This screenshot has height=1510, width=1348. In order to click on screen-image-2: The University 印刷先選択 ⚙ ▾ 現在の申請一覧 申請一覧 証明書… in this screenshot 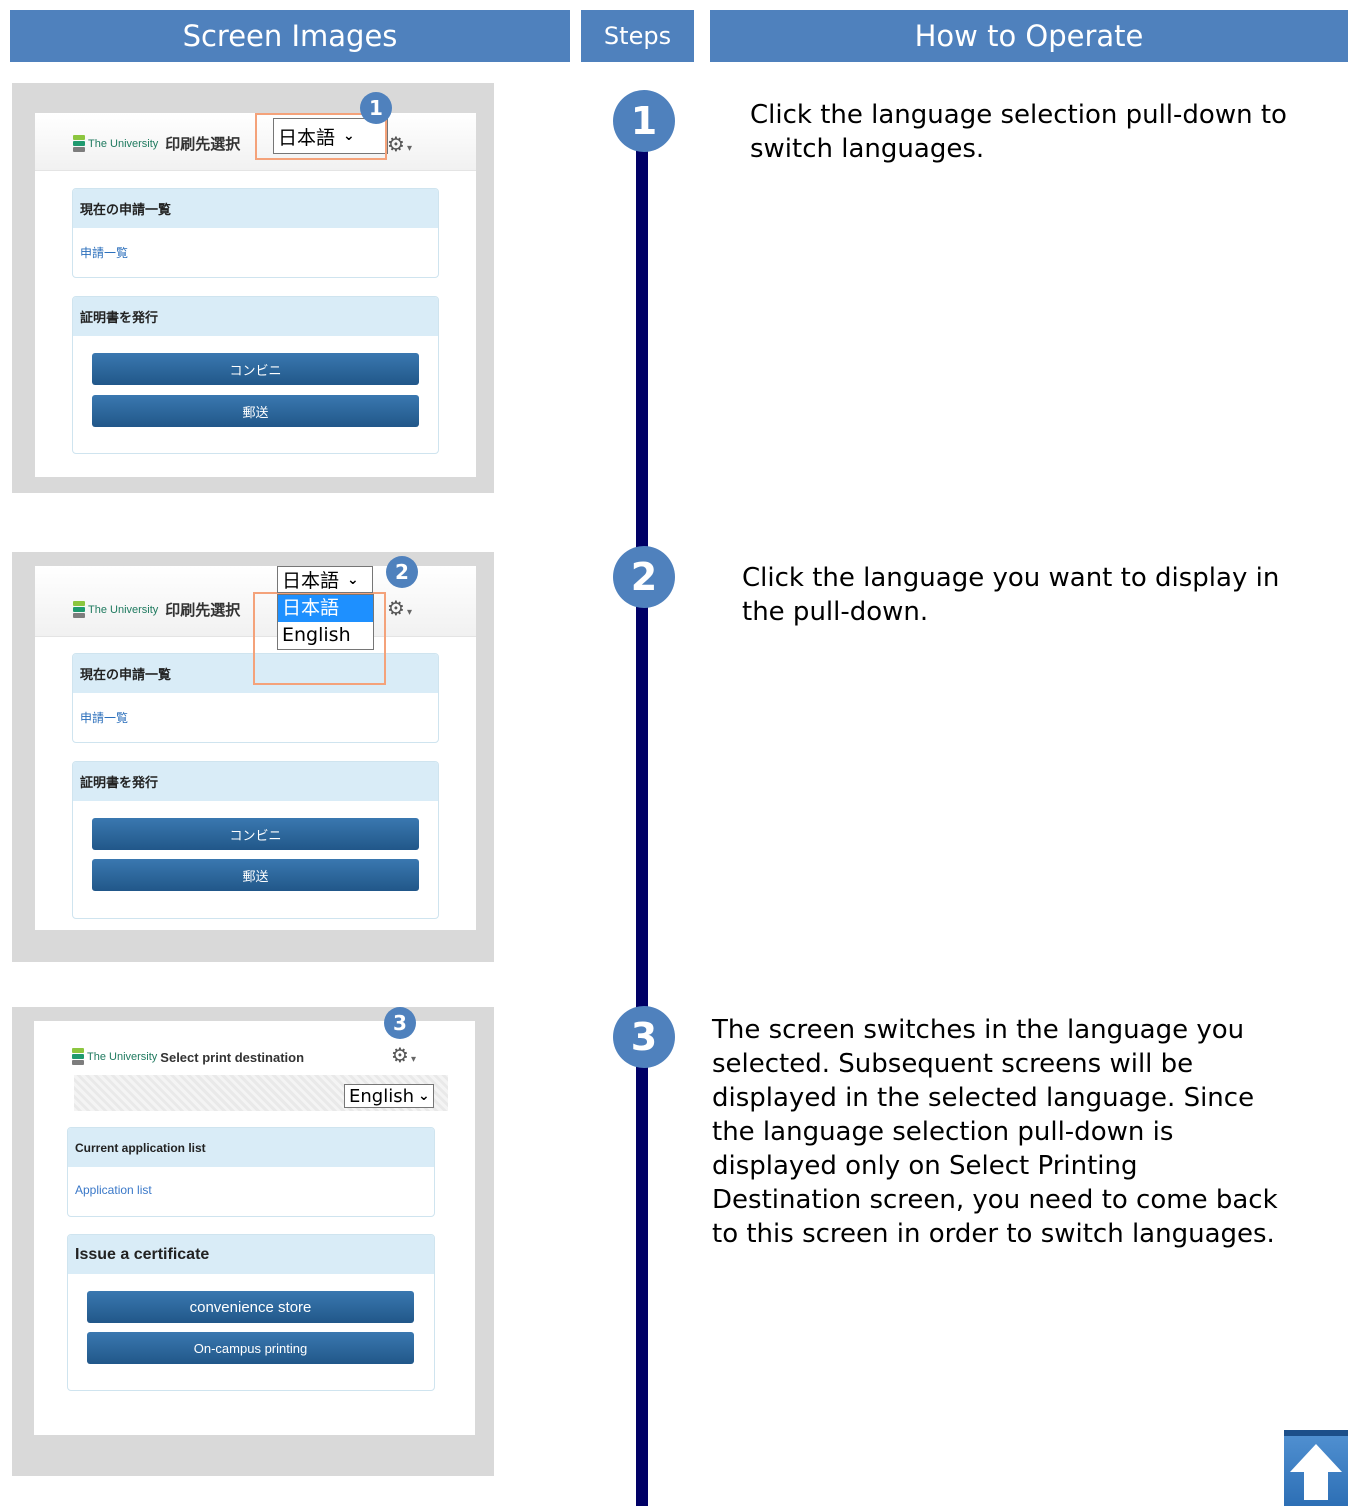, I will do `click(253, 757)`.